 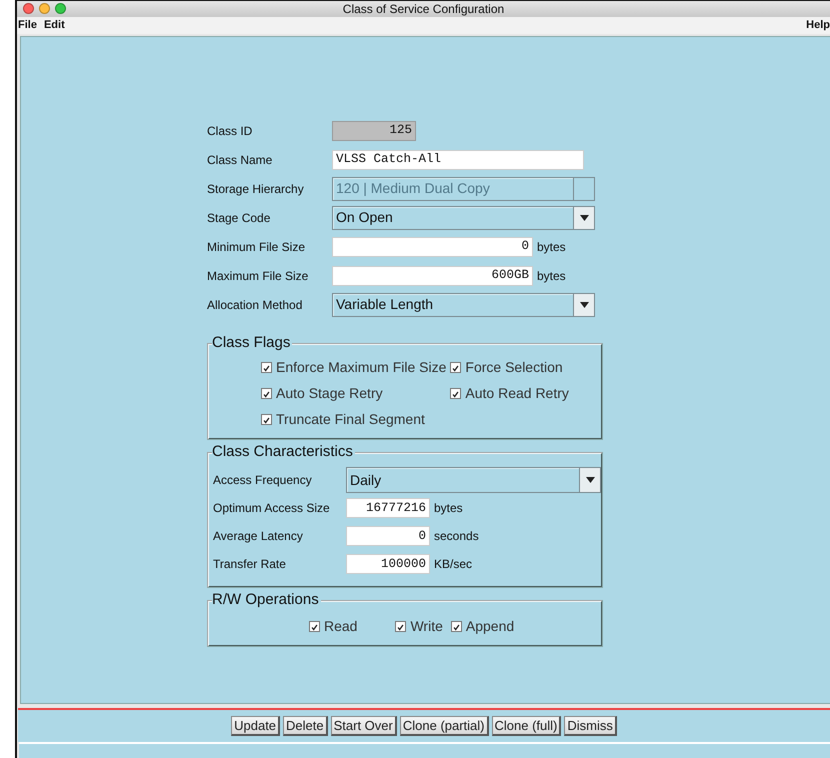 What do you see at coordinates (453, 564) in the screenshot?
I see `unit-label: KB/sec` at bounding box center [453, 564].